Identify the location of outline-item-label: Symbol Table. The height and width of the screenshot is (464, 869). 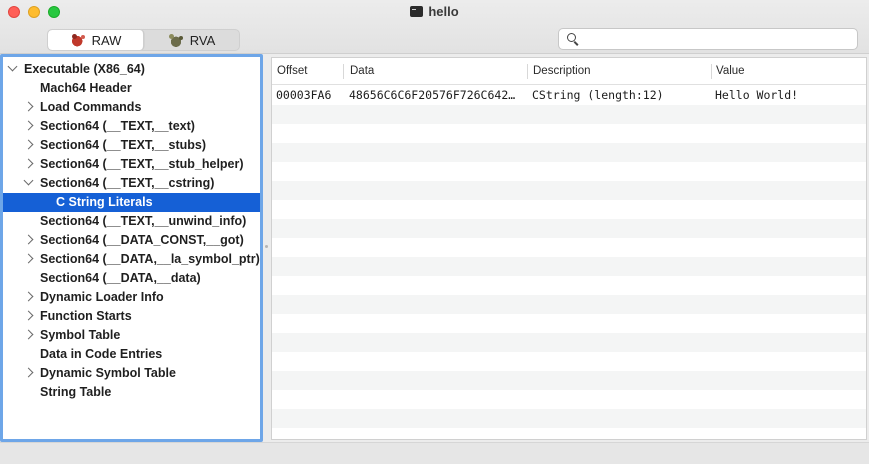
(80, 335).